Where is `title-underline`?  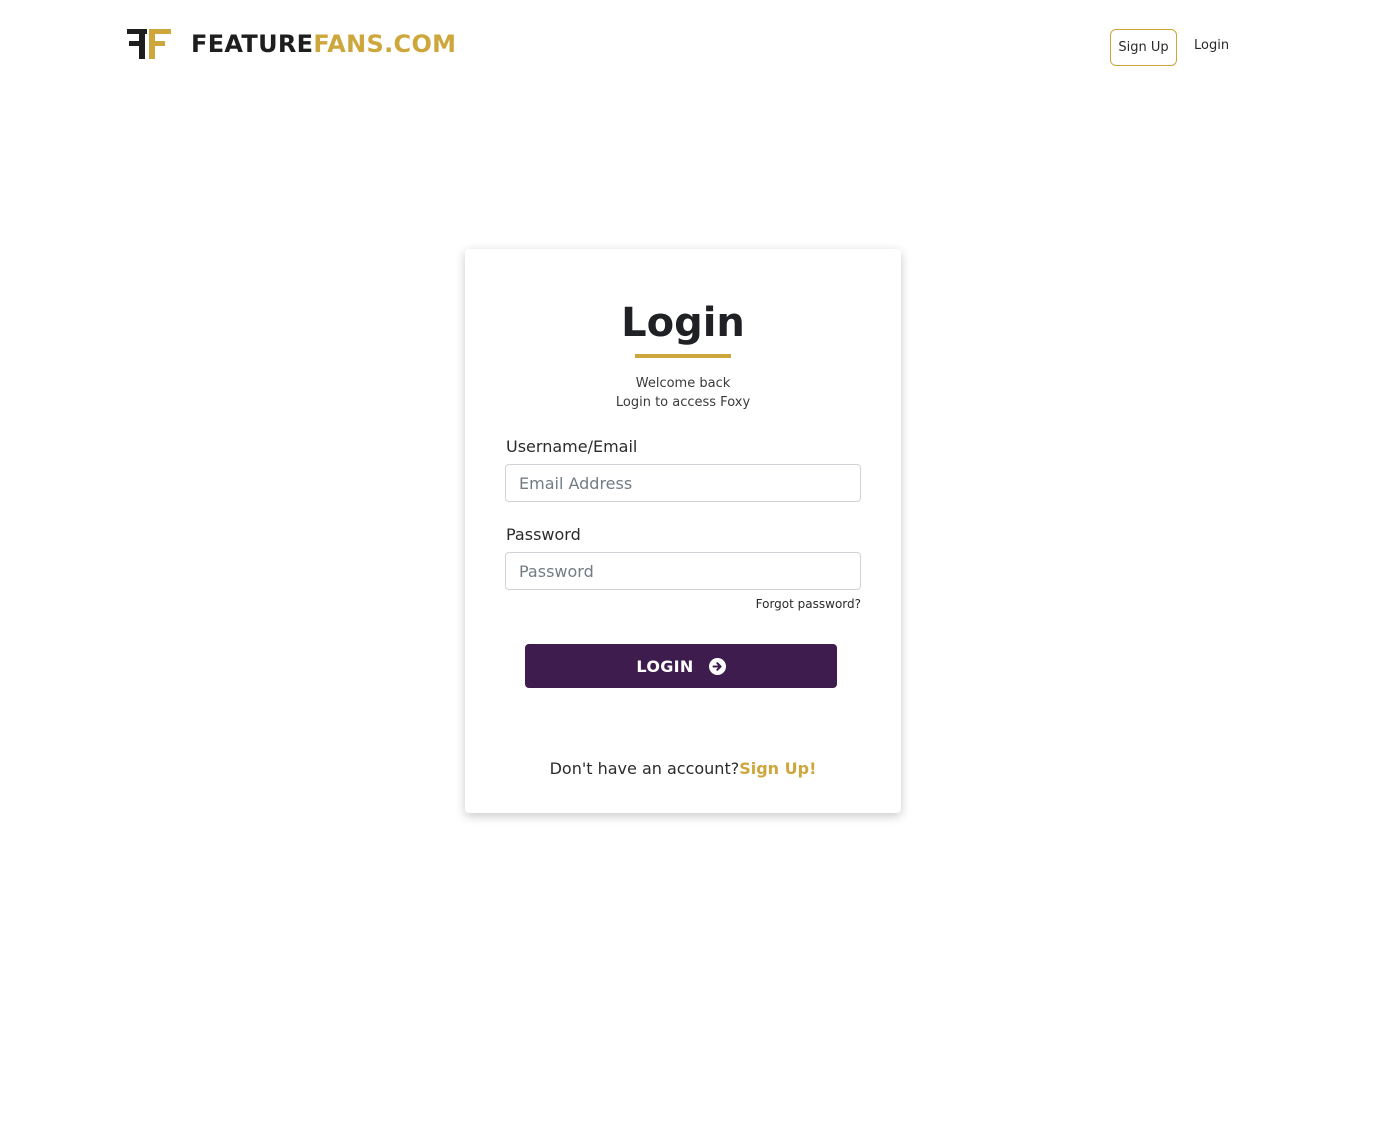 title-underline is located at coordinates (683, 356).